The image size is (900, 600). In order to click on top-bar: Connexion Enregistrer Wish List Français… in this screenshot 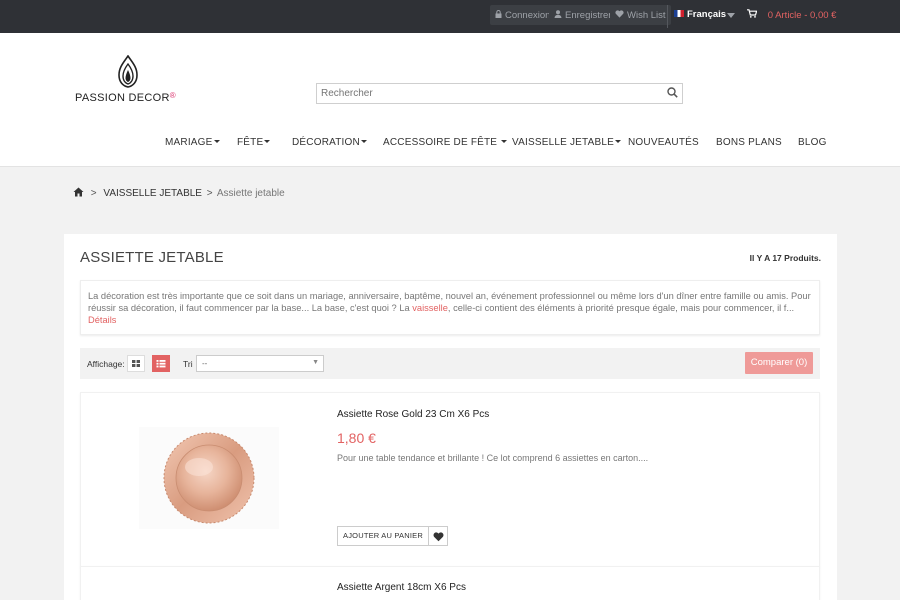, I will do `click(450, 16)`.